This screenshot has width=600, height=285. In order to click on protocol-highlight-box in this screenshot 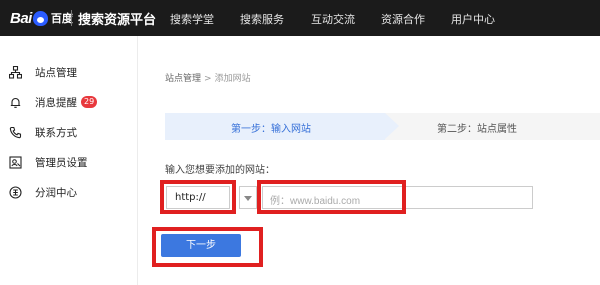, I will do `click(198, 197)`.